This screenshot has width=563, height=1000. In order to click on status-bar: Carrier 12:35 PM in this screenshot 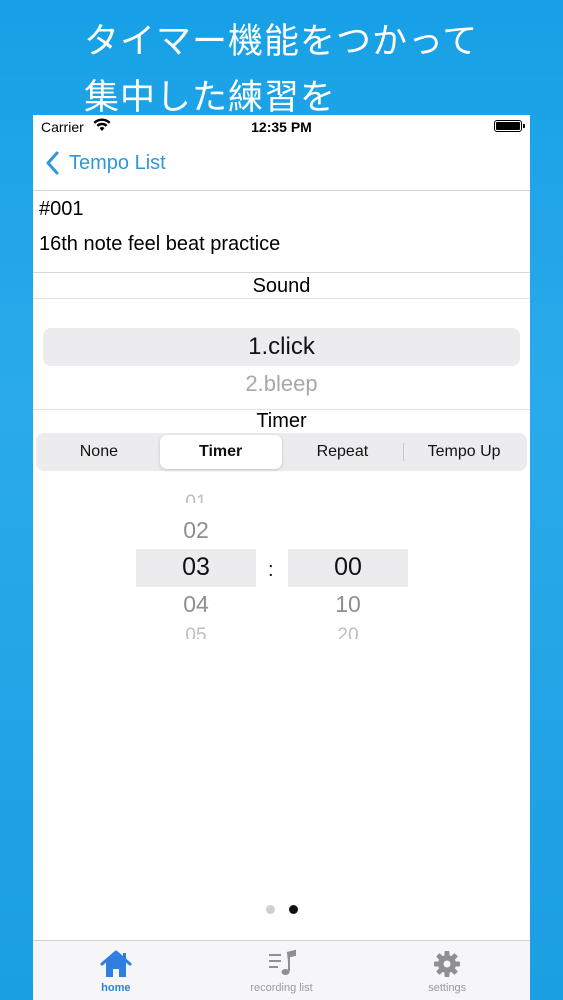, I will do `click(281, 127)`.